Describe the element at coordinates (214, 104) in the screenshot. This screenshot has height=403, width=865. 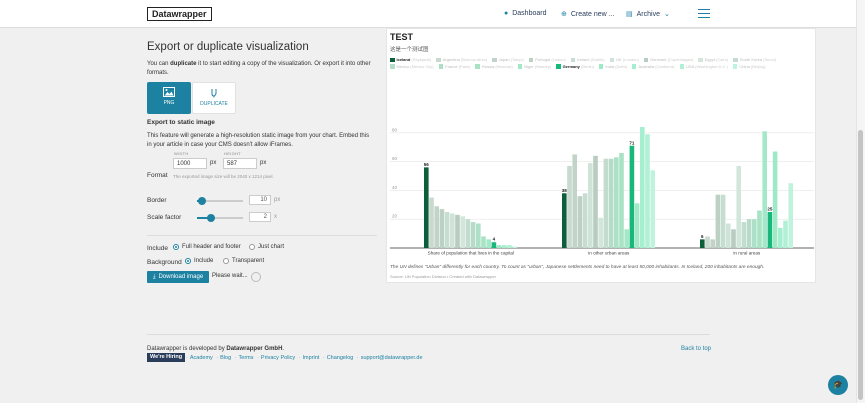
I see `duplicate-tile-label: DUPLICATE` at that location.